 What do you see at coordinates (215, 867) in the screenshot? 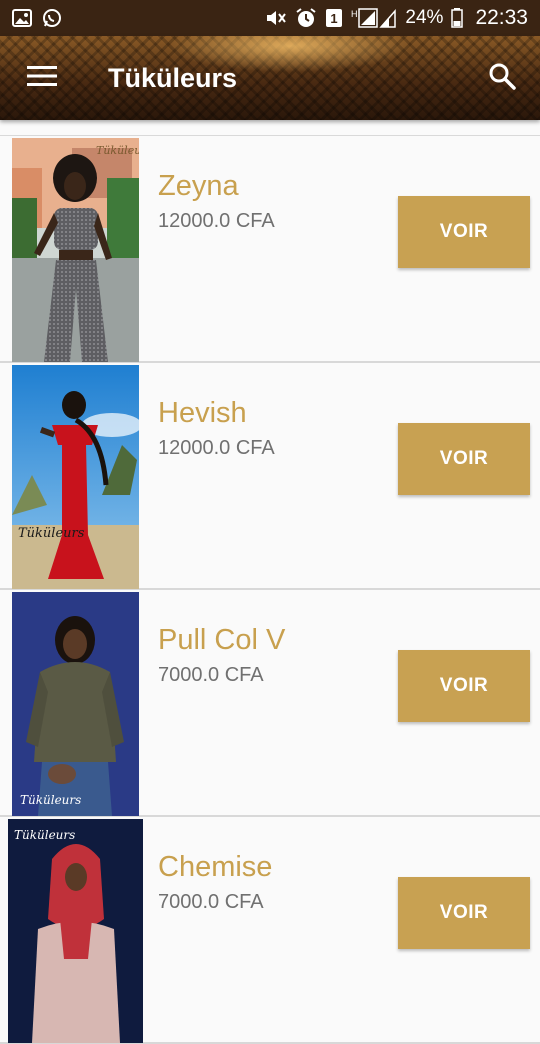
I see `product-name: Chemise` at bounding box center [215, 867].